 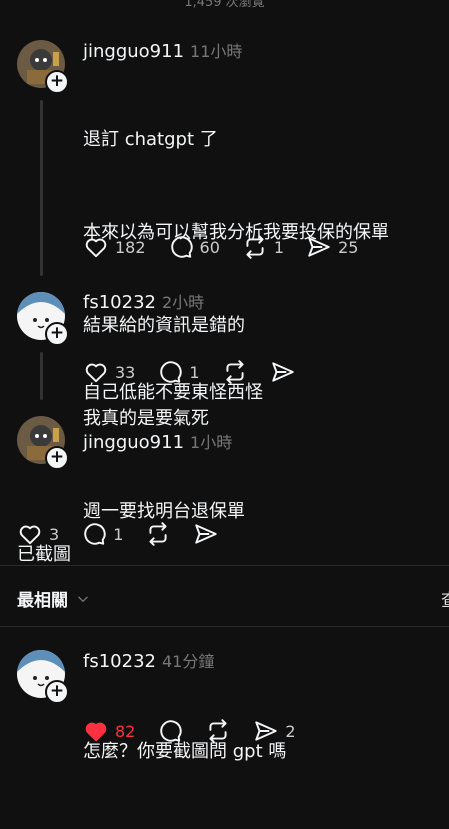 I want to click on share-button: 25, so click(x=332, y=247).